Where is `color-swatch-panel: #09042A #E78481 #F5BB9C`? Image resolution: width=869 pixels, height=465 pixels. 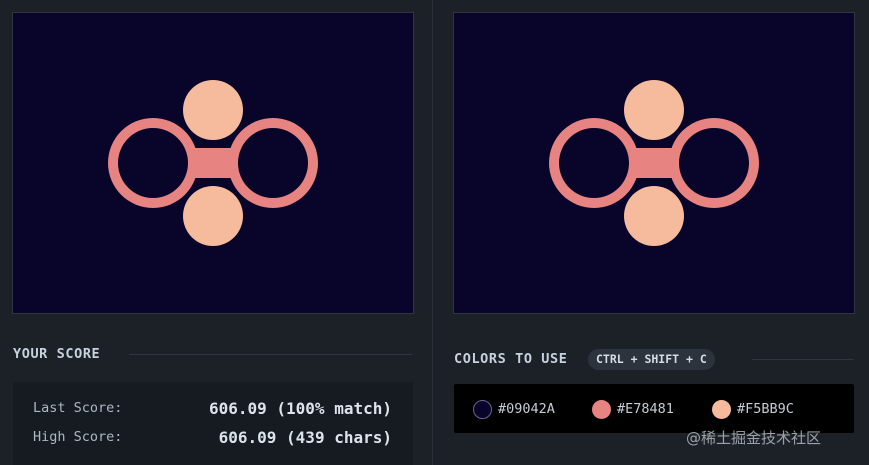
color-swatch-panel: #09042A #E78481 #F5BB9C is located at coordinates (654, 408).